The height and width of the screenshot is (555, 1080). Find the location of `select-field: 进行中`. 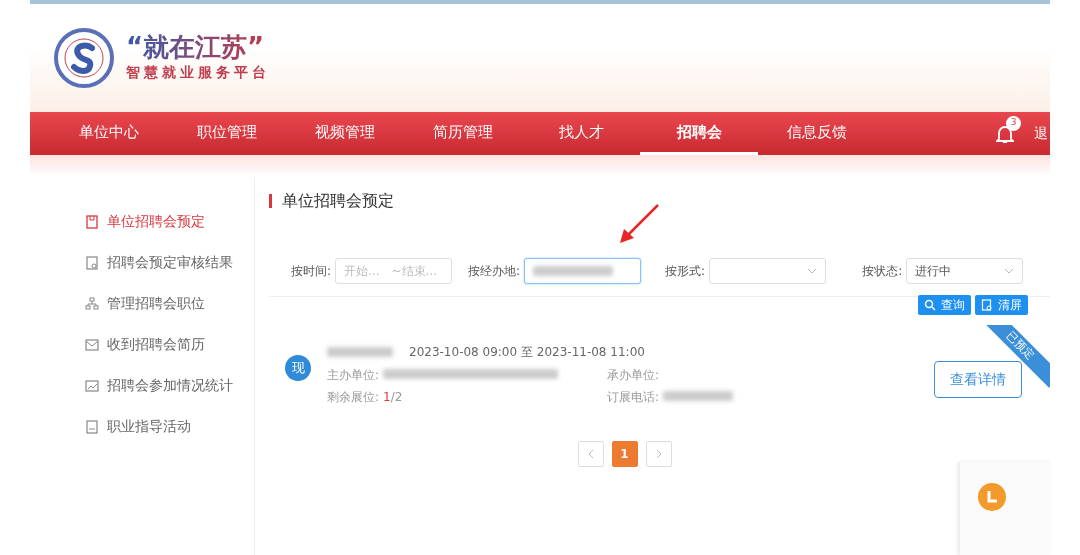

select-field: 进行中 is located at coordinates (965, 271).